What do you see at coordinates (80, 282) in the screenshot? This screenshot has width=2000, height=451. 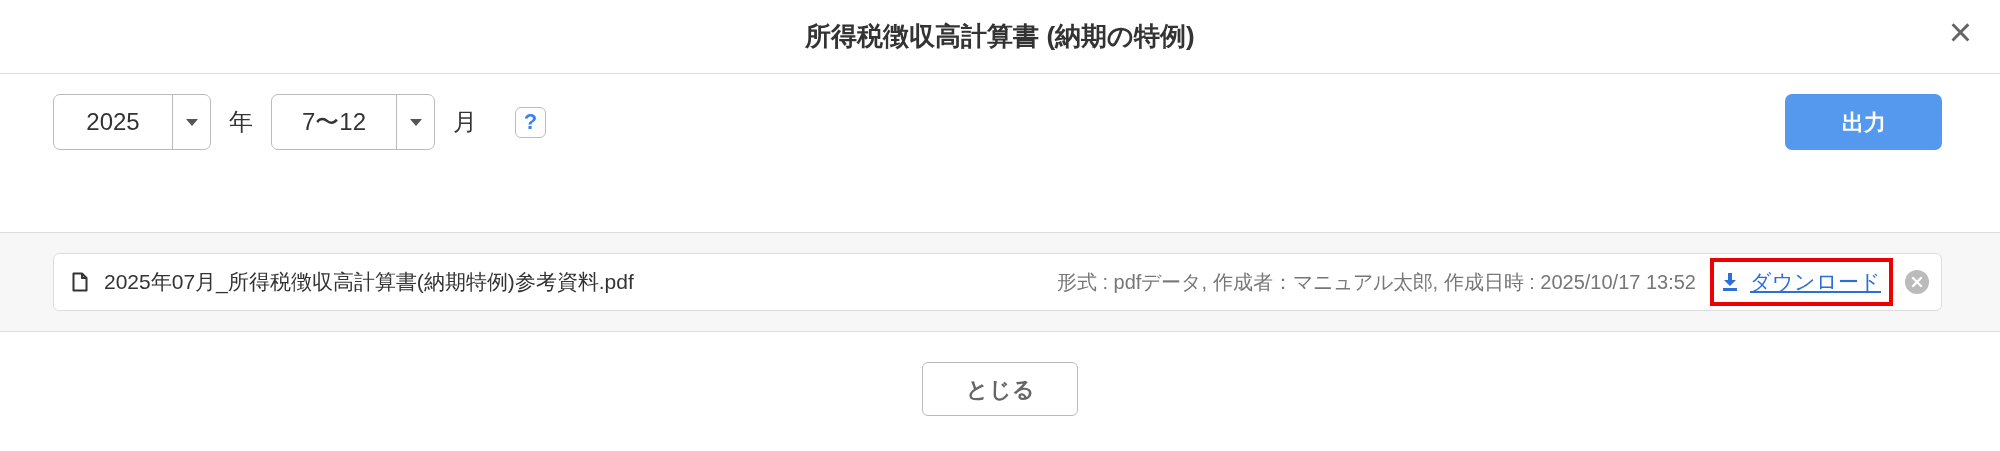 I see `file-icon` at bounding box center [80, 282].